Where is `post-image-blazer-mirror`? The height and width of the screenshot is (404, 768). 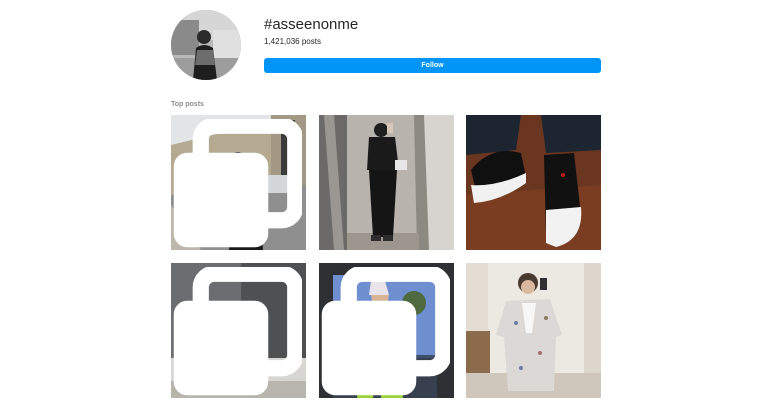 post-image-blazer-mirror is located at coordinates (533, 330).